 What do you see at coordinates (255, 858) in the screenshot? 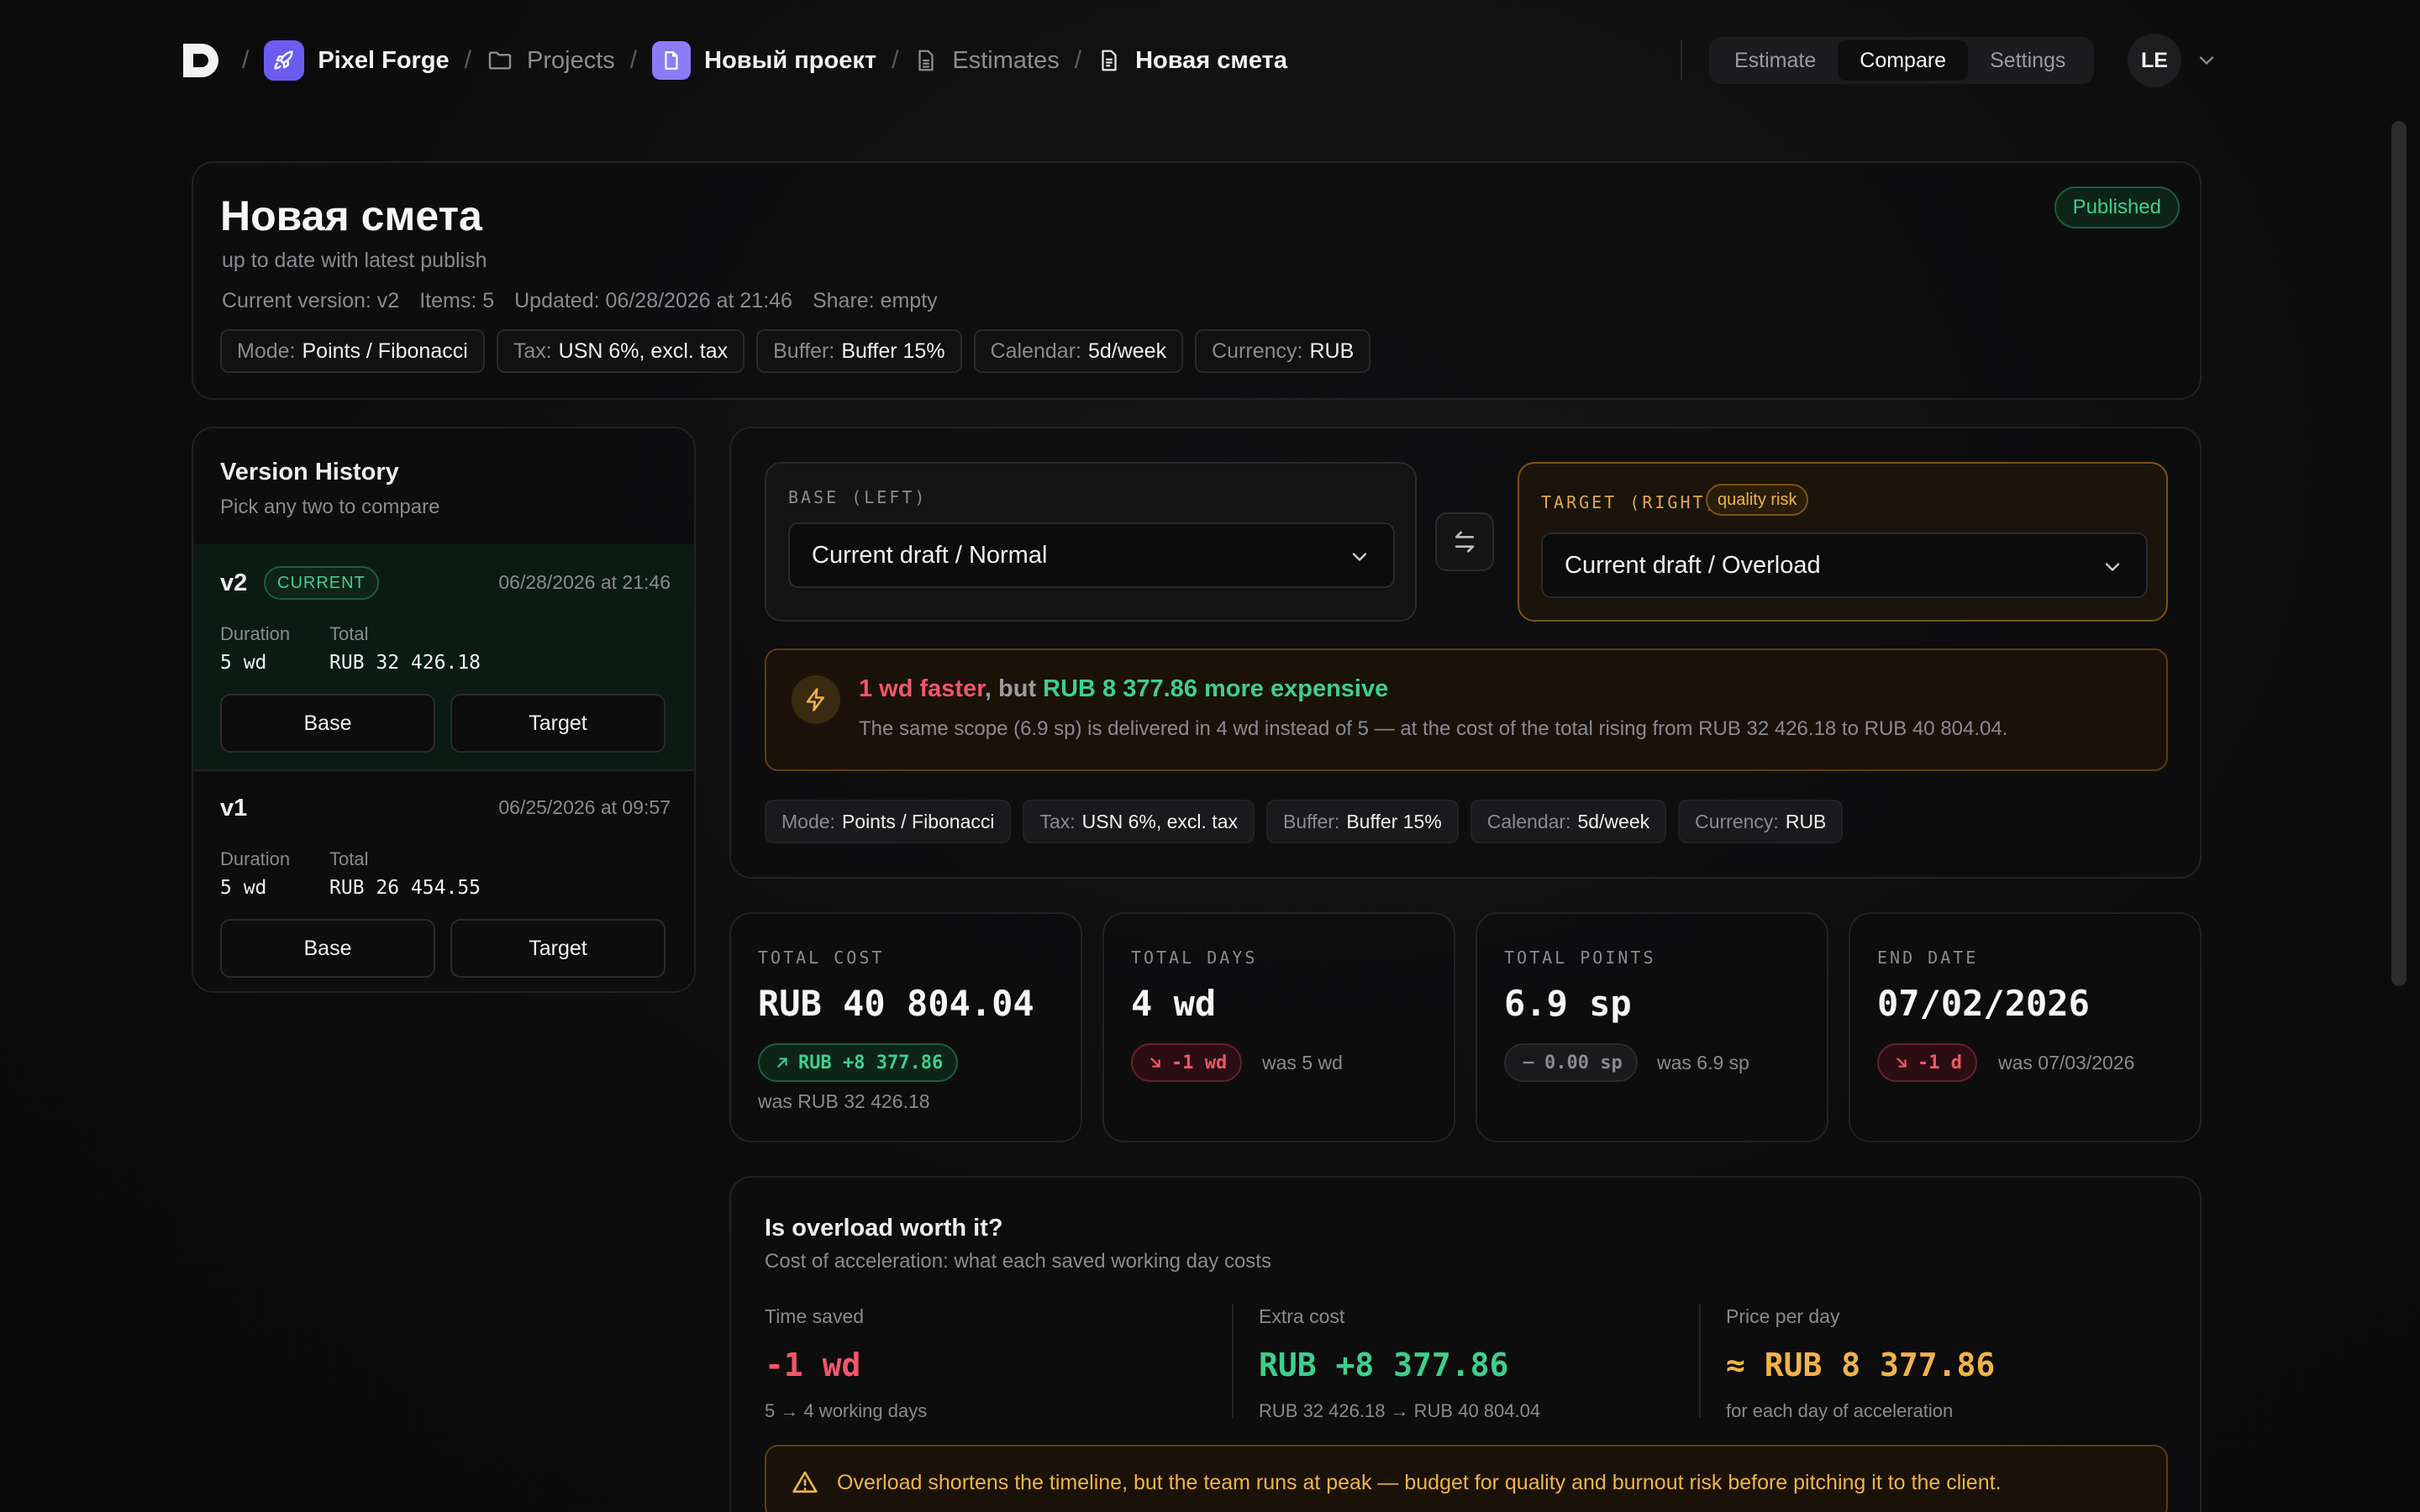
I see `duration-label: Duration` at bounding box center [255, 858].